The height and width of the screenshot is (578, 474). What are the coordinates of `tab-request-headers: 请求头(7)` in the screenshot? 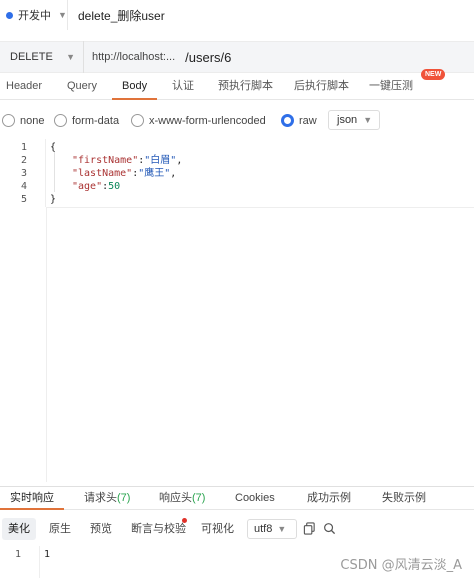 It's located at (107, 498).